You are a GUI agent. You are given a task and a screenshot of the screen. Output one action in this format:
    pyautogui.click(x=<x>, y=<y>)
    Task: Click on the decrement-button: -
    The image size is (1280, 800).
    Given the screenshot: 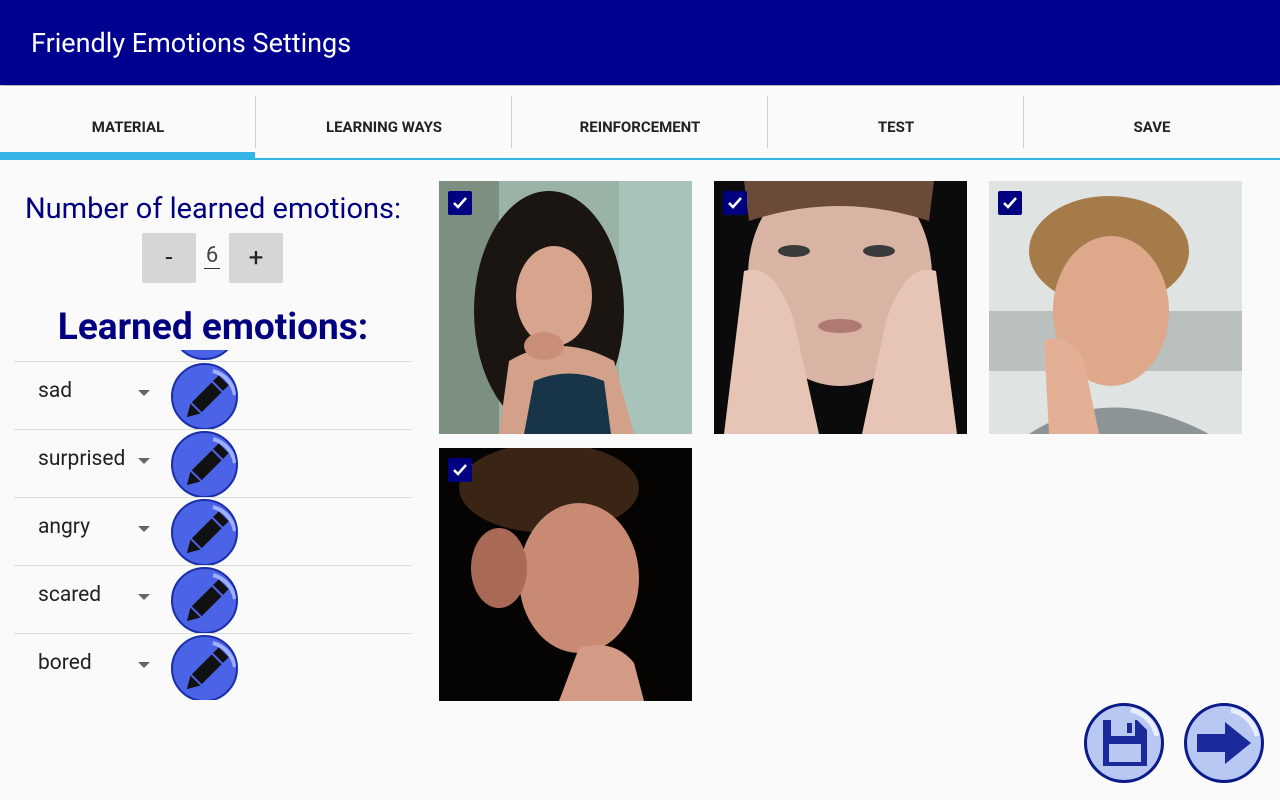 What is the action you would take?
    pyautogui.click(x=169, y=258)
    